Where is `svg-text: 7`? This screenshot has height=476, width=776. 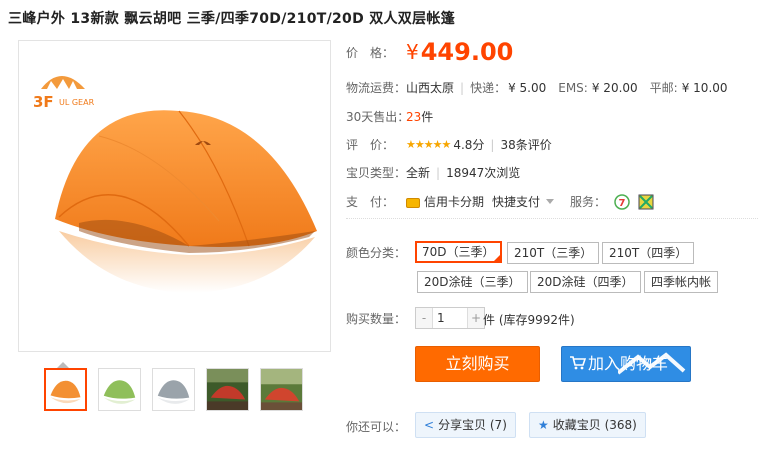
svg-text: 7 is located at coordinates (622, 203).